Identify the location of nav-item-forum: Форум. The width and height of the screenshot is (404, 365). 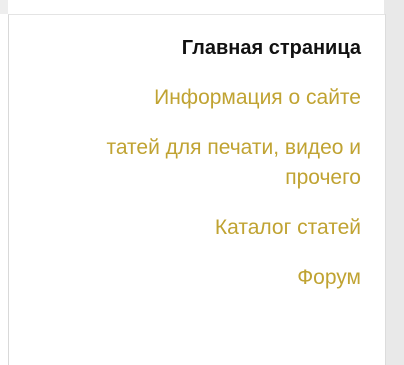
(185, 278).